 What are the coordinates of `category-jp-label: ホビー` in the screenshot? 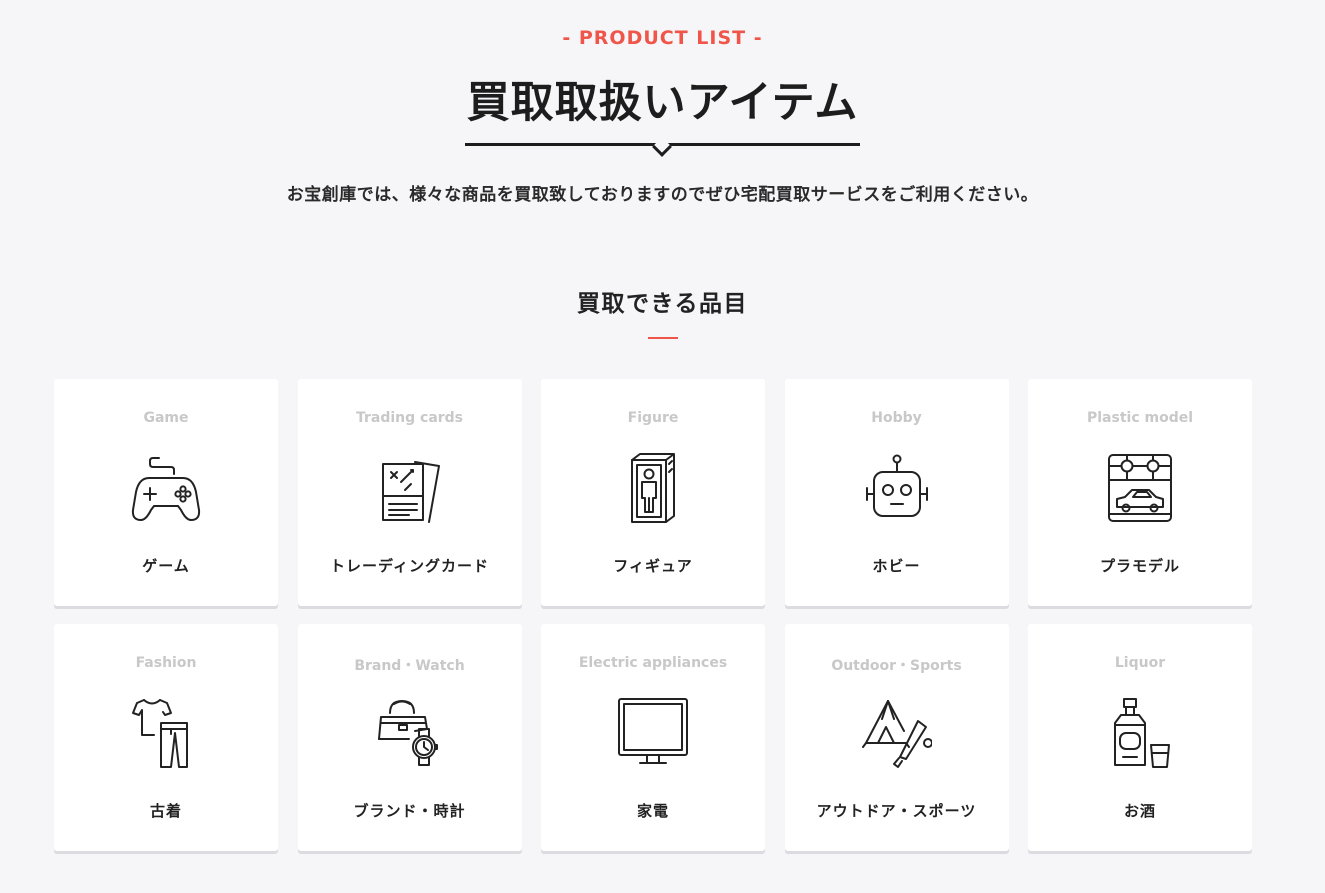 It's located at (896, 566).